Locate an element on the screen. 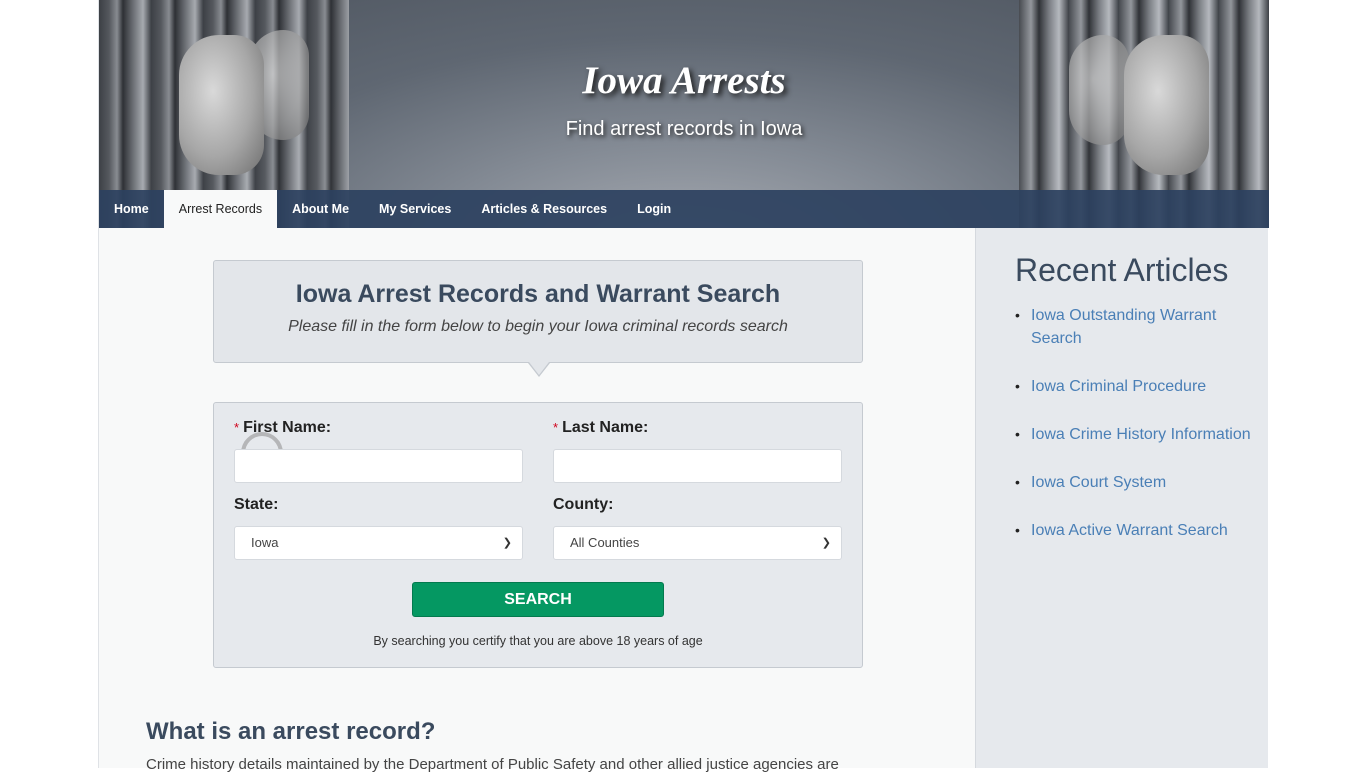  county-select: All Counties ❯ is located at coordinates (697, 543).